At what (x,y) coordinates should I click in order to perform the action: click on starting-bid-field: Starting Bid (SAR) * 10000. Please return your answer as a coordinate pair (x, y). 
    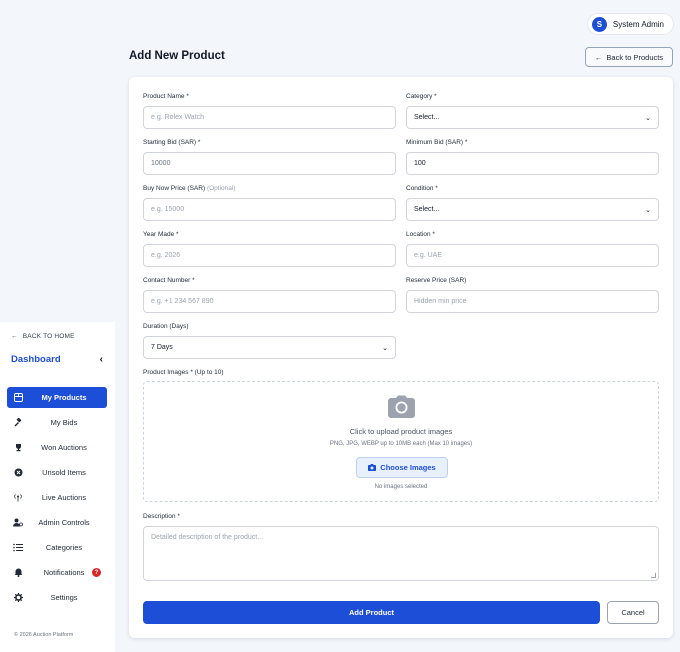
    Looking at the image, I should click on (269, 157).